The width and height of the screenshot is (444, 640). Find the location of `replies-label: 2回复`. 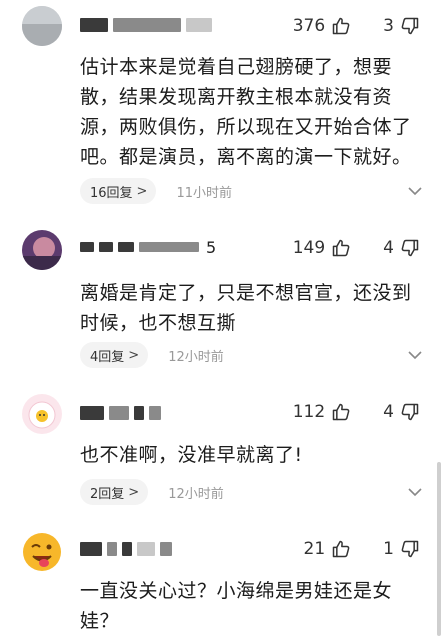

replies-label: 2回复 is located at coordinates (107, 494).